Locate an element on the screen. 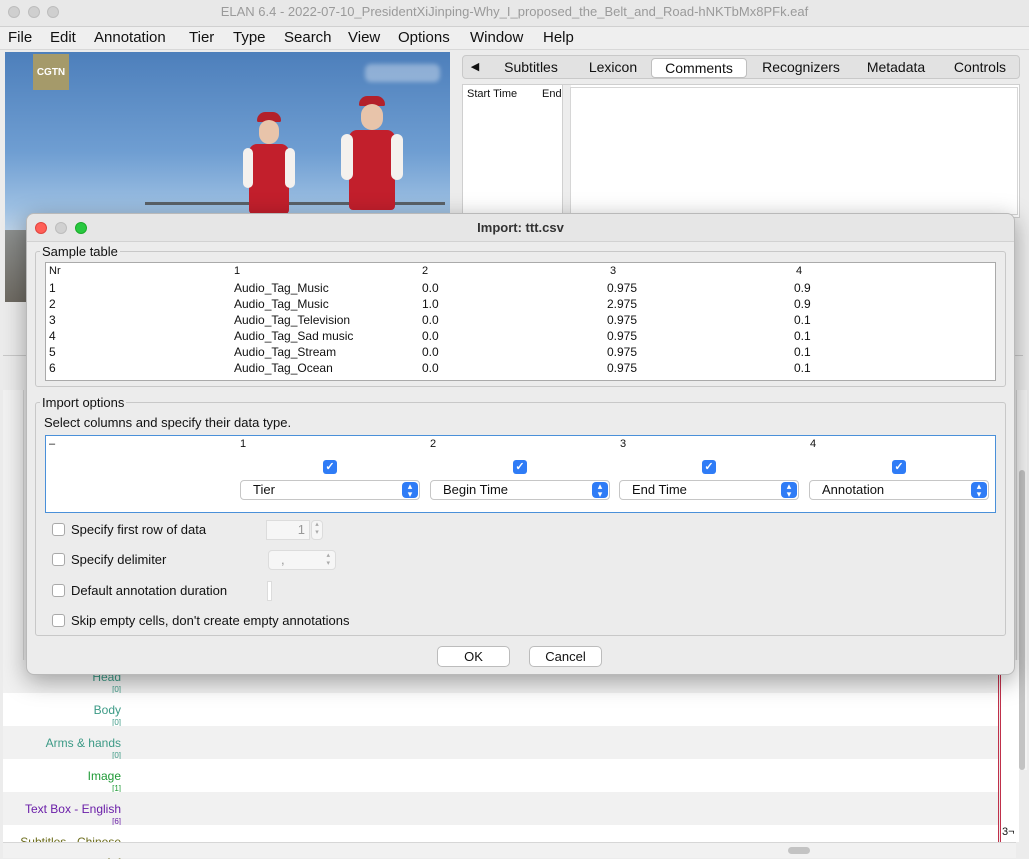 The height and width of the screenshot is (859, 1029). ok-button: OK is located at coordinates (473, 656).